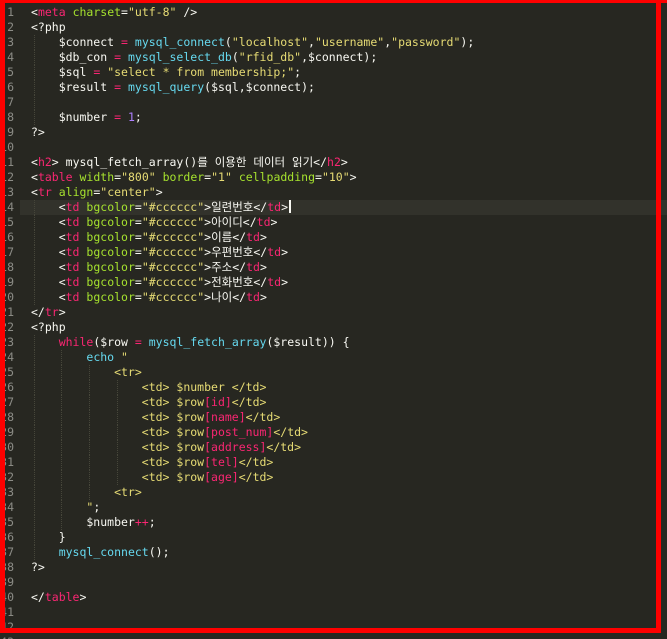 The image size is (667, 639). I want to click on code-text: <td> $row[tel]</td>, so click(152, 462).